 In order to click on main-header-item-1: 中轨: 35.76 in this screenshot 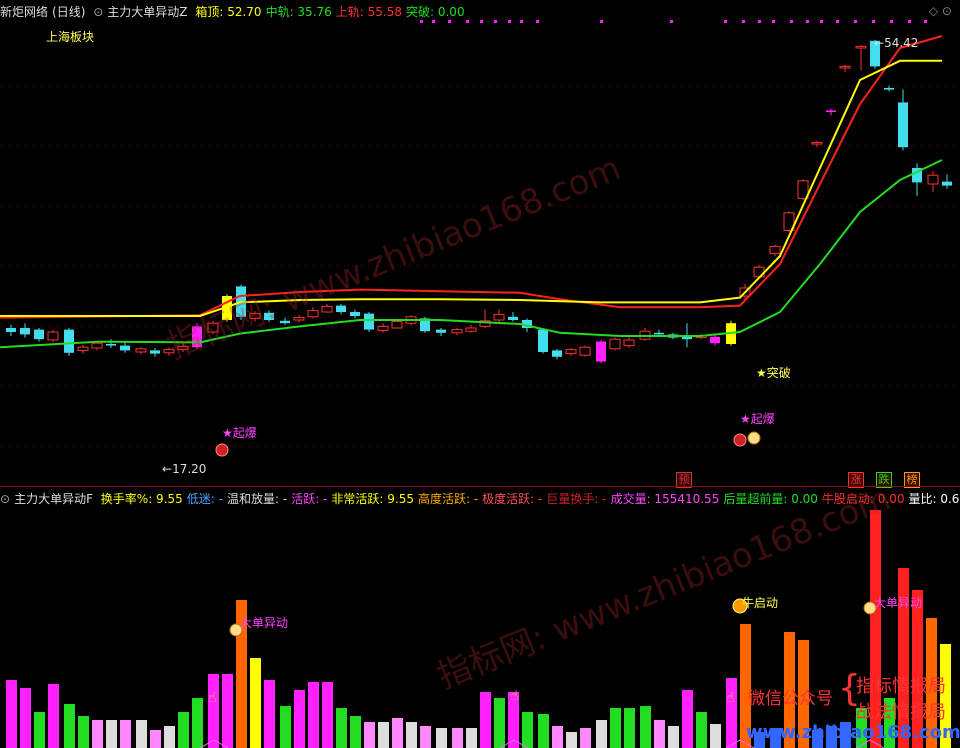, I will do `click(298, 12)`.